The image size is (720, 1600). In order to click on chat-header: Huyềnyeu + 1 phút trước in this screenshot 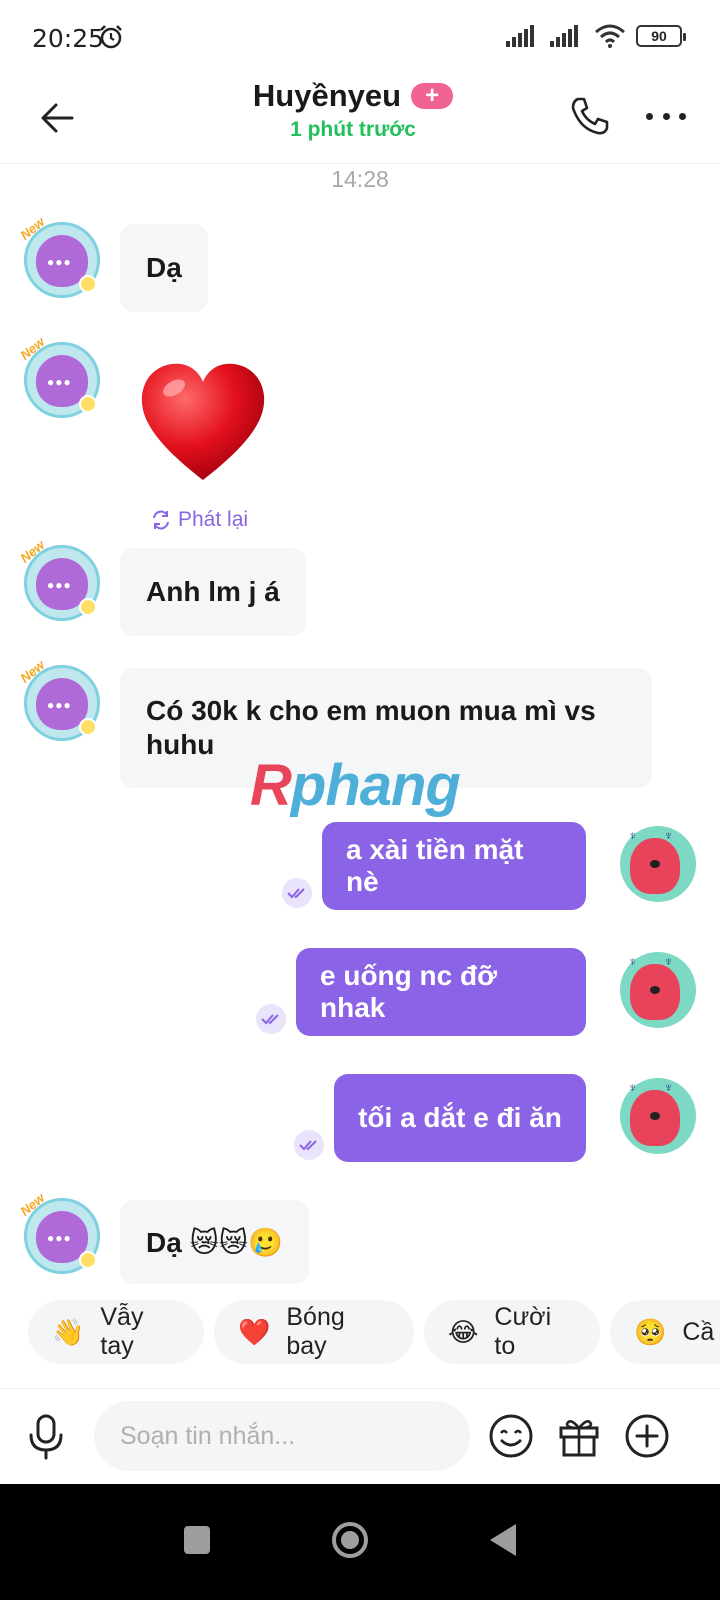, I will do `click(360, 121)`.